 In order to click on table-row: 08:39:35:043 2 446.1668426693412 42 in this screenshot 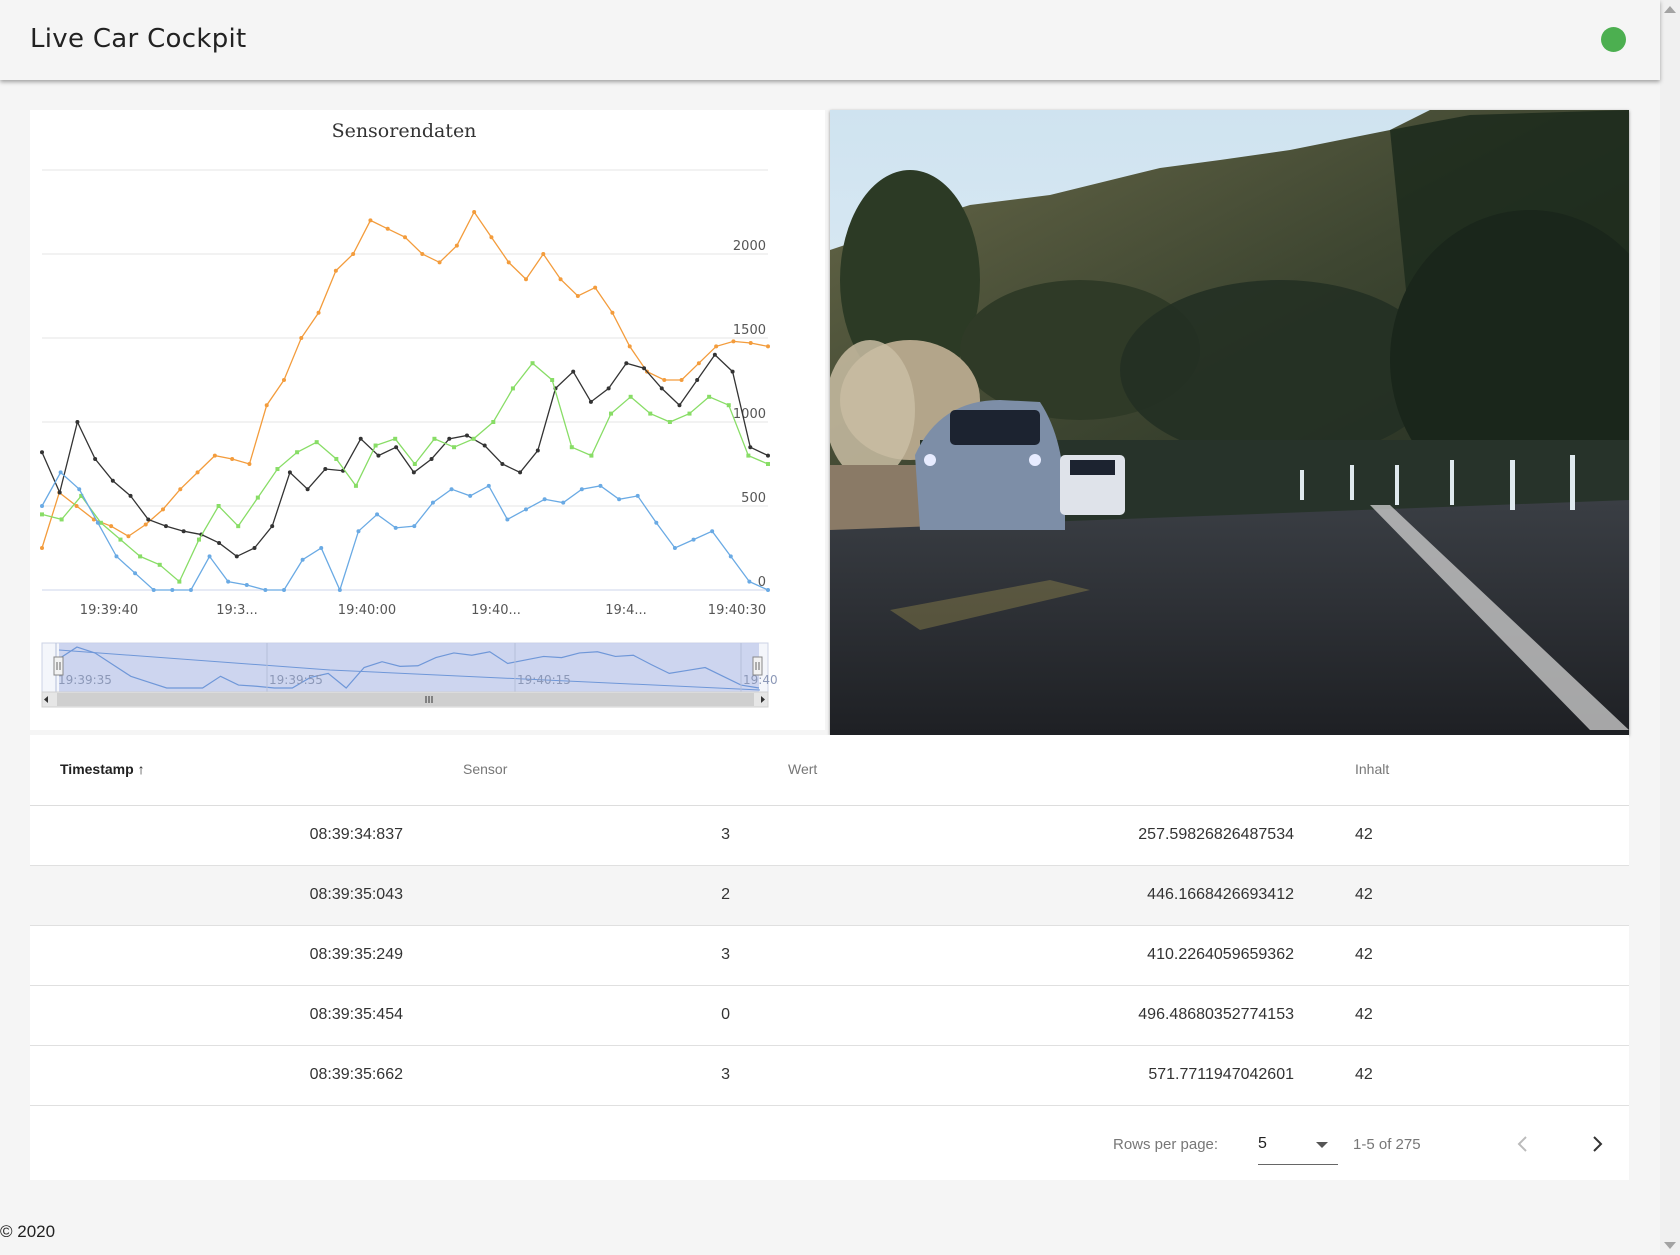, I will do `click(829, 896)`.